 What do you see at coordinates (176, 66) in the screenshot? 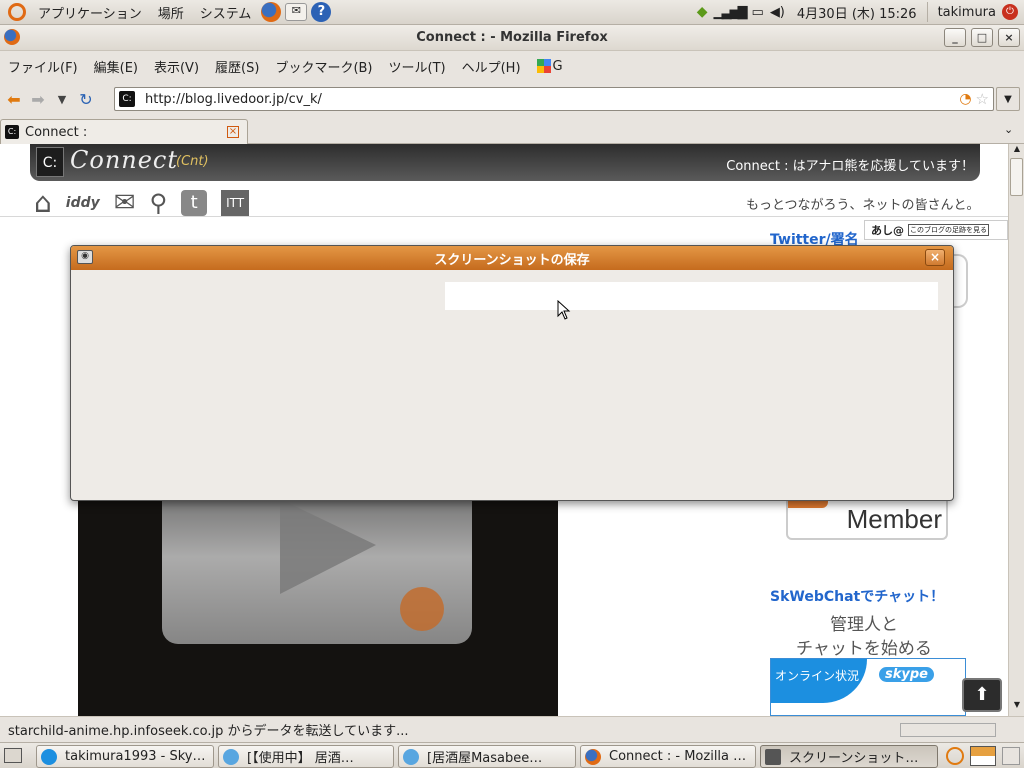
I see `menu-view: 表示(V)` at bounding box center [176, 66].